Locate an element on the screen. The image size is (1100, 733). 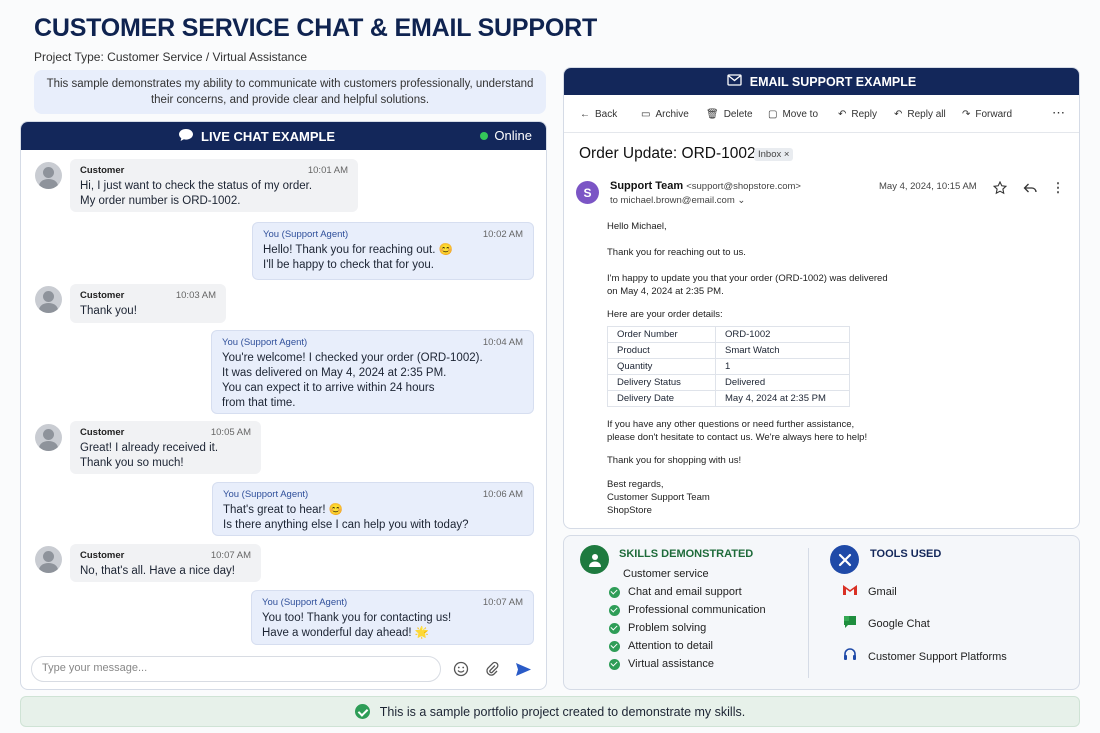
forward-button: ↷ Forward is located at coordinates (987, 114).